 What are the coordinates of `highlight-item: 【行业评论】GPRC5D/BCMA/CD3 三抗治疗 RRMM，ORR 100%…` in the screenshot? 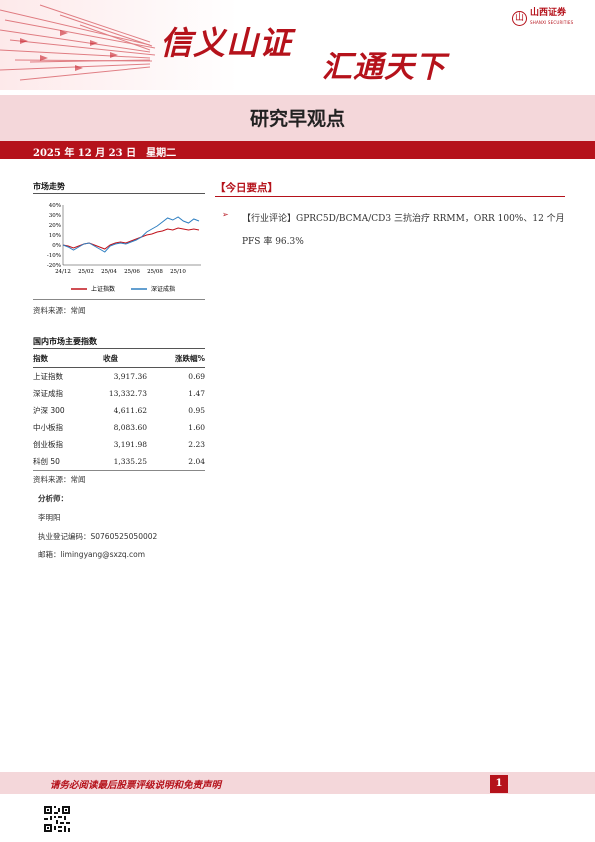 It's located at (407, 231).